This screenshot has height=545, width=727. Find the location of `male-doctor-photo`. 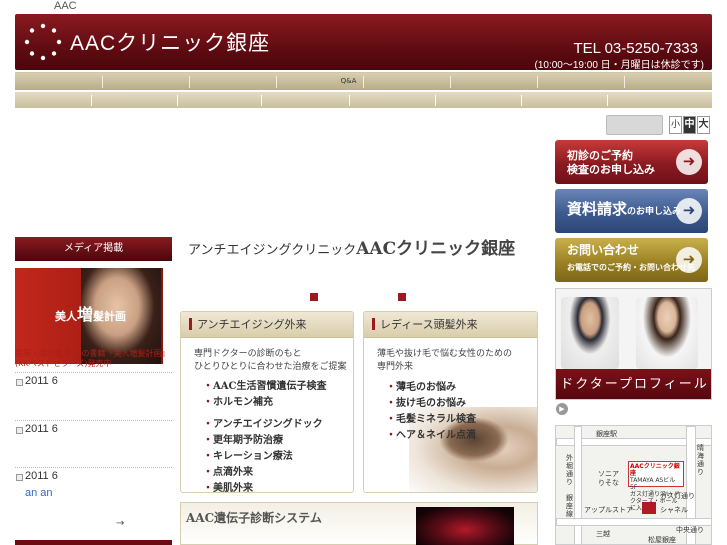

male-doctor-photo is located at coordinates (590, 333).